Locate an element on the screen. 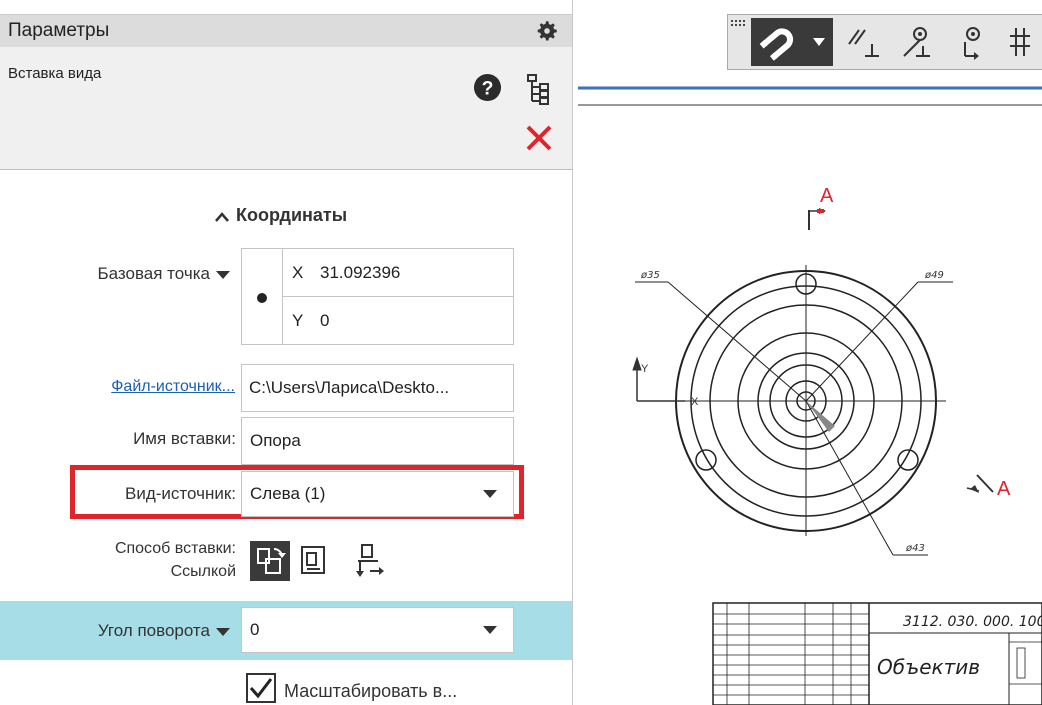  x-input: 31.092396 is located at coordinates (360, 273).